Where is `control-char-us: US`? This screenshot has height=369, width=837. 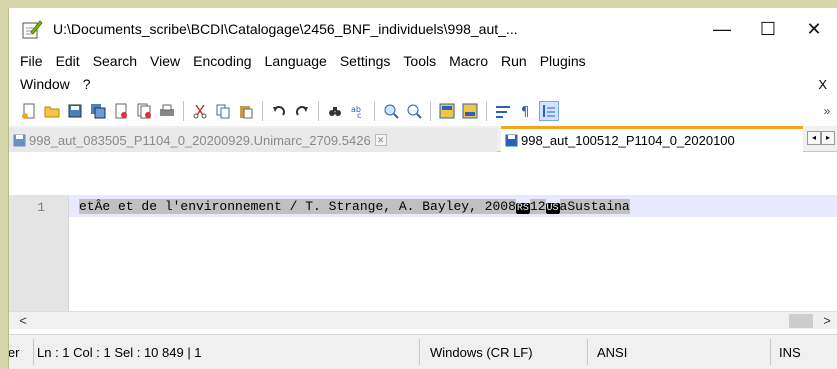
control-char-us: US is located at coordinates (552, 208).